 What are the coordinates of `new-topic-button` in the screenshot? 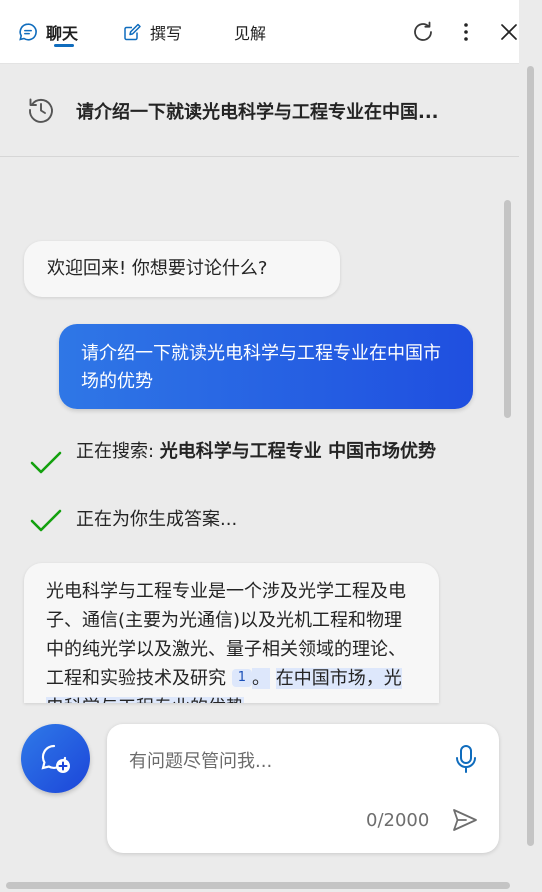 It's located at (55, 758).